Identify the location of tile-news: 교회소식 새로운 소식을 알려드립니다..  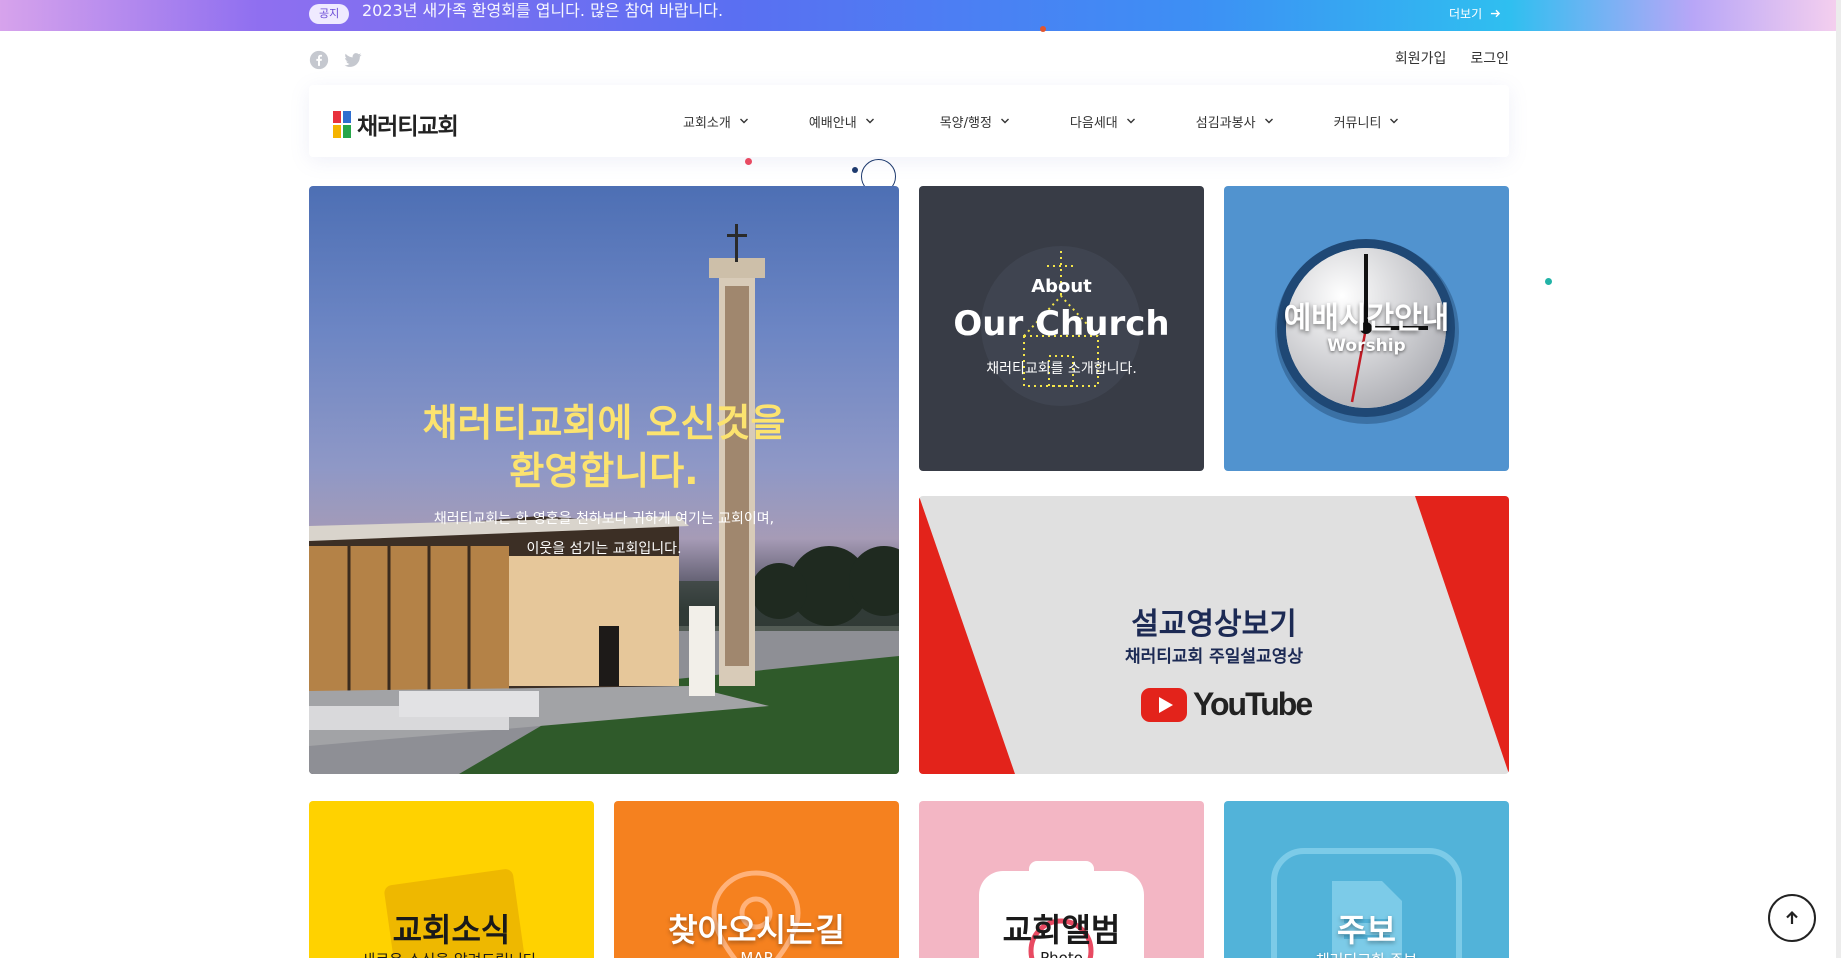
(451, 879).